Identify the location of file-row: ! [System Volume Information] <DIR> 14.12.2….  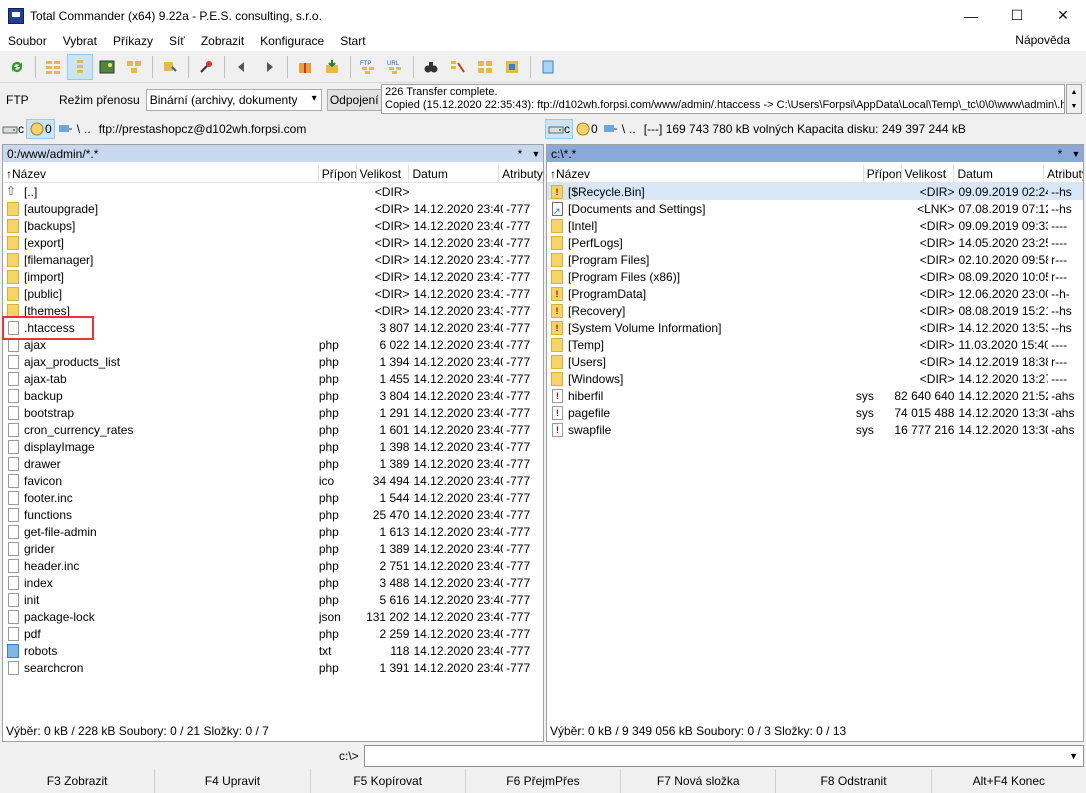
(815, 327).